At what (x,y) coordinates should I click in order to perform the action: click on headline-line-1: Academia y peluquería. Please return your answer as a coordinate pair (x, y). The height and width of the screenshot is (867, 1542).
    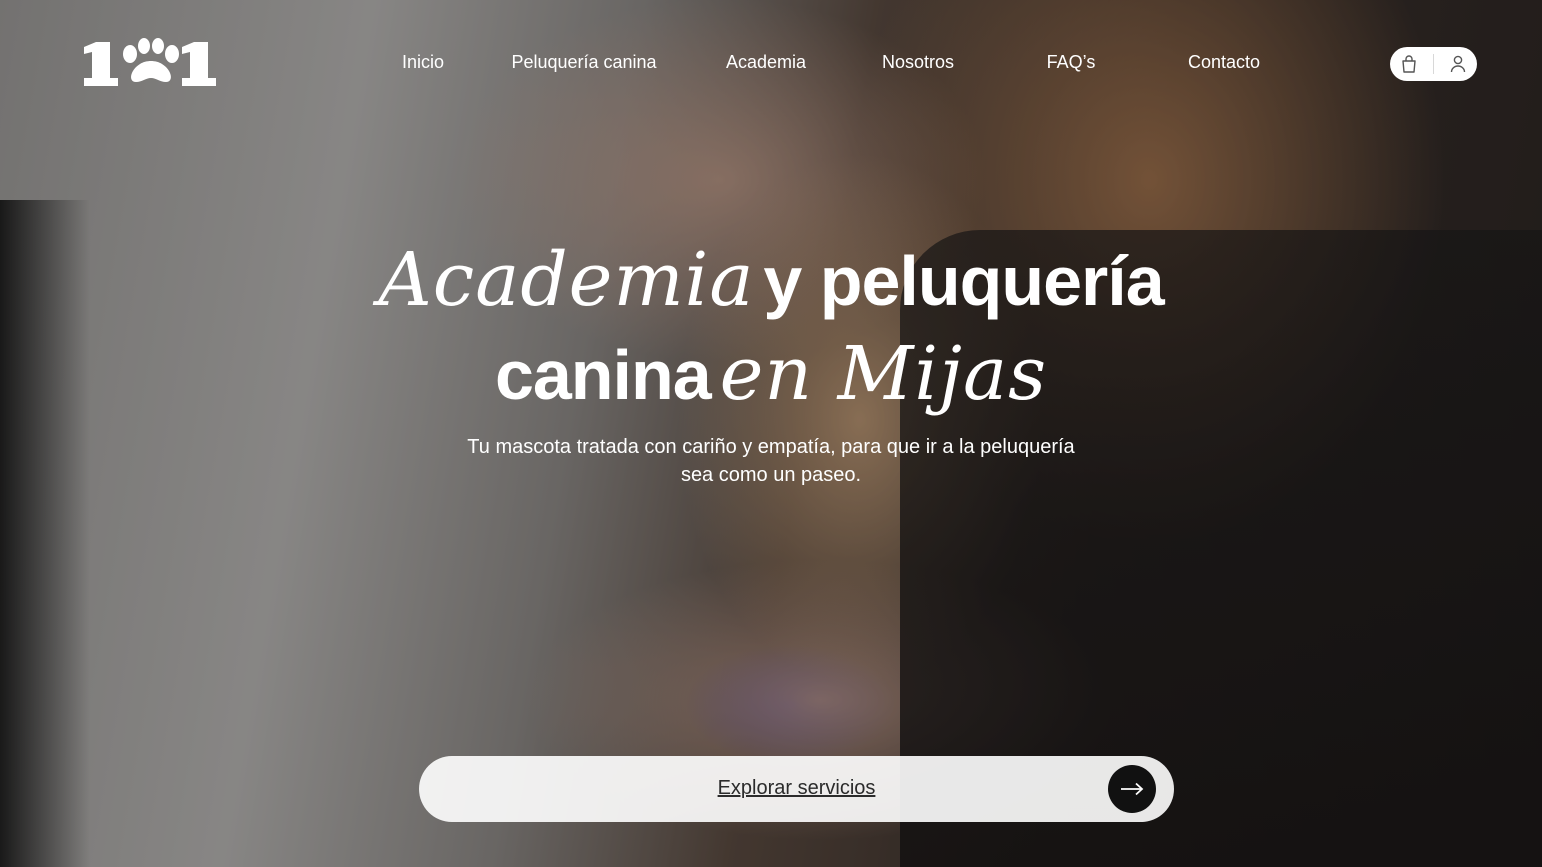
    Looking at the image, I should click on (771, 287).